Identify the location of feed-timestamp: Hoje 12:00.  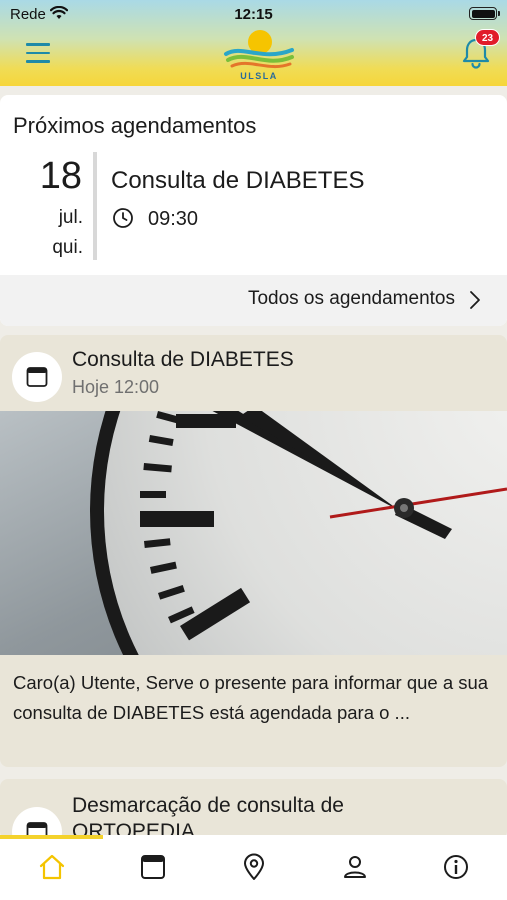
(116, 387).